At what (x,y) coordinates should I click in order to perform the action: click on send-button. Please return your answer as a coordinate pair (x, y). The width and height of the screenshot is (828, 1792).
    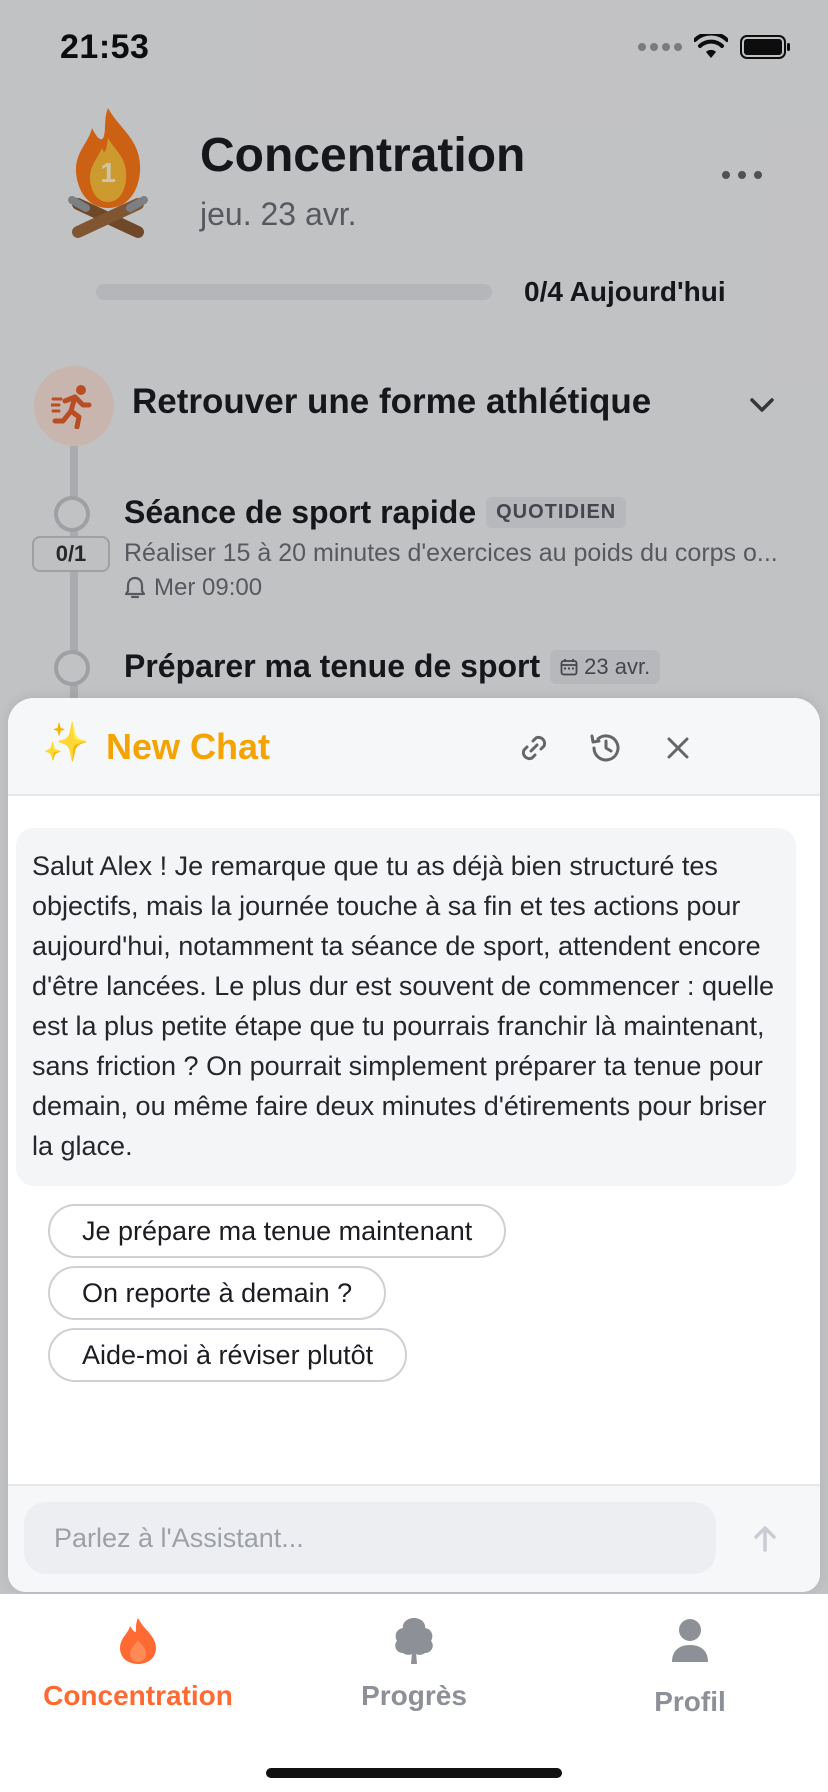
    Looking at the image, I should click on (765, 1539).